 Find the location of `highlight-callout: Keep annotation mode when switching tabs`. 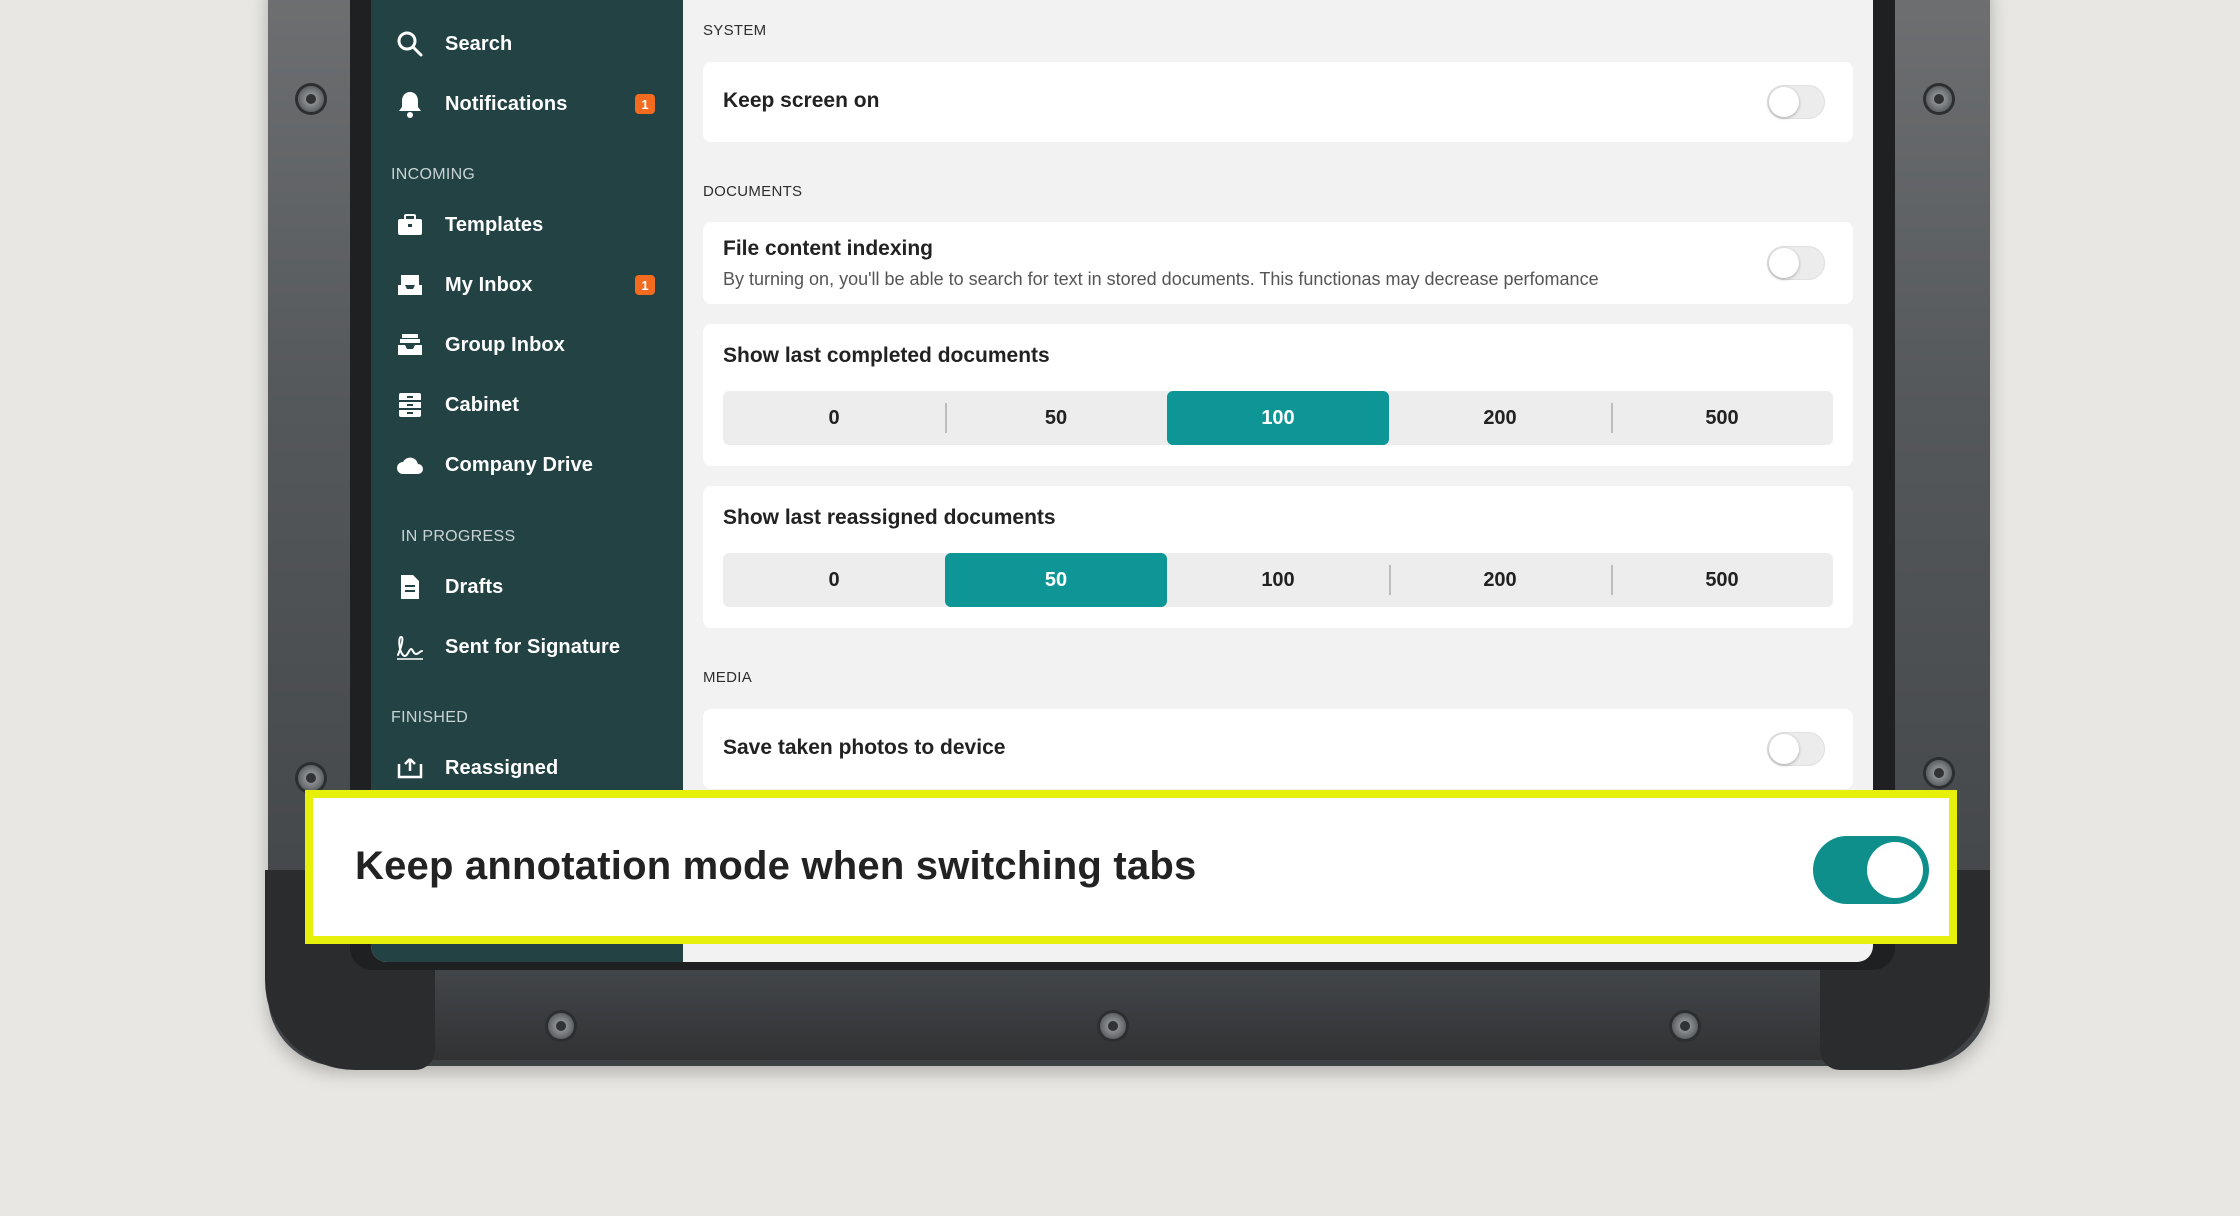

highlight-callout: Keep annotation mode when switching tabs is located at coordinates (1131, 867).